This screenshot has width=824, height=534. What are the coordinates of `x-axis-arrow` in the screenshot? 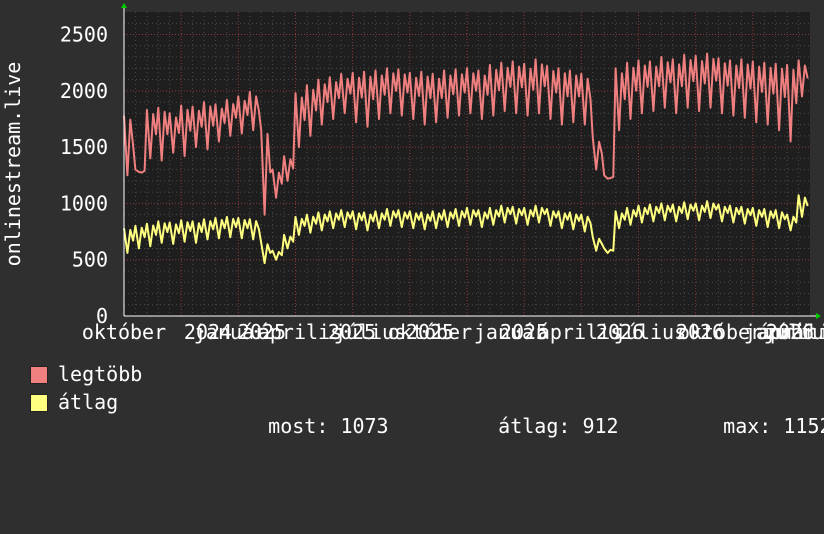 It's located at (818, 316).